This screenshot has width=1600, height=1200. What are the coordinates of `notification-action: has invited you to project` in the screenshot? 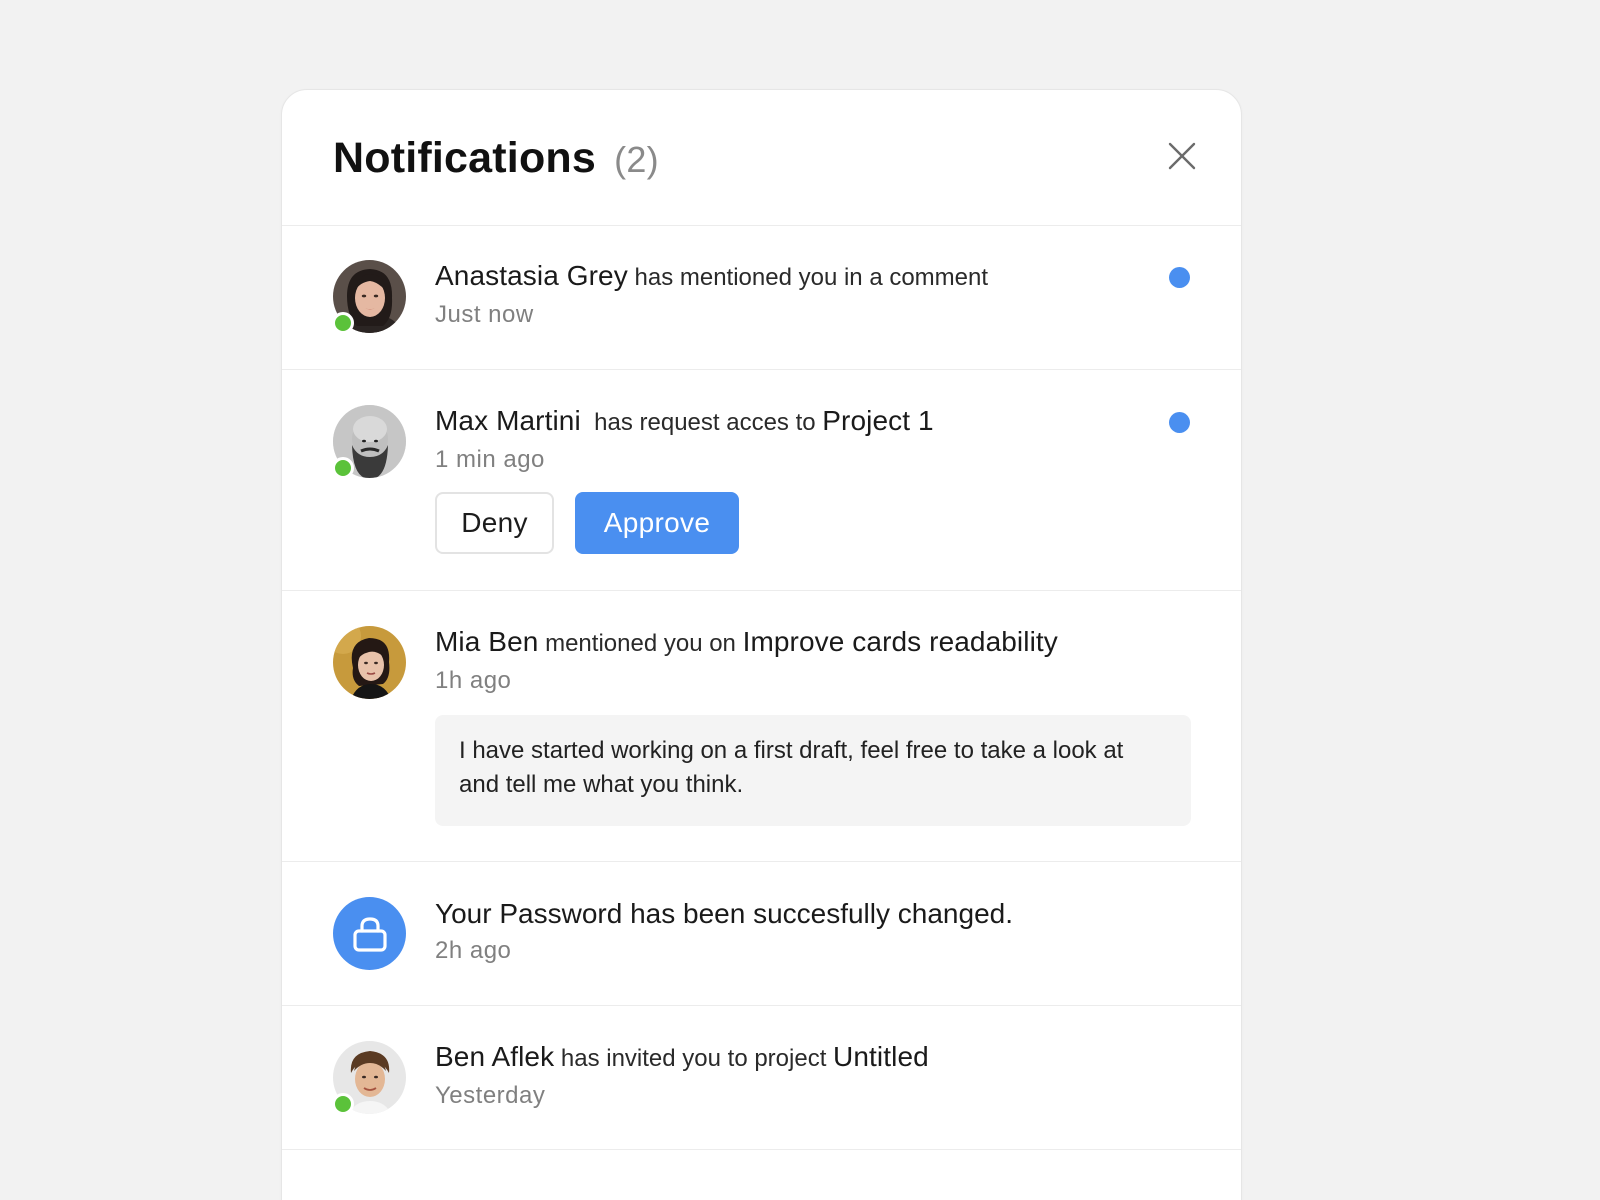 It's located at (693, 1058).